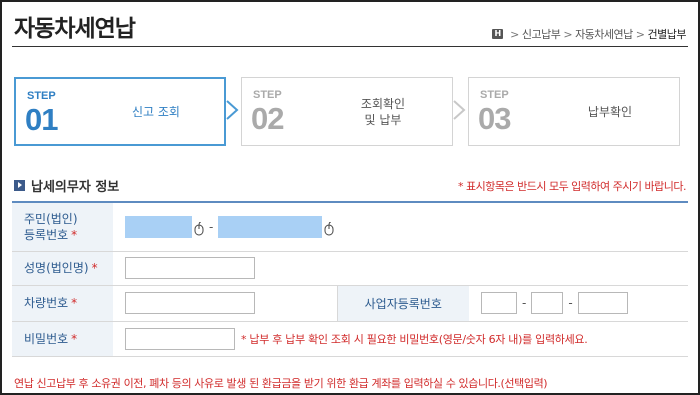  Describe the element at coordinates (270, 226) in the screenshot. I see `rrn-second-input` at that location.